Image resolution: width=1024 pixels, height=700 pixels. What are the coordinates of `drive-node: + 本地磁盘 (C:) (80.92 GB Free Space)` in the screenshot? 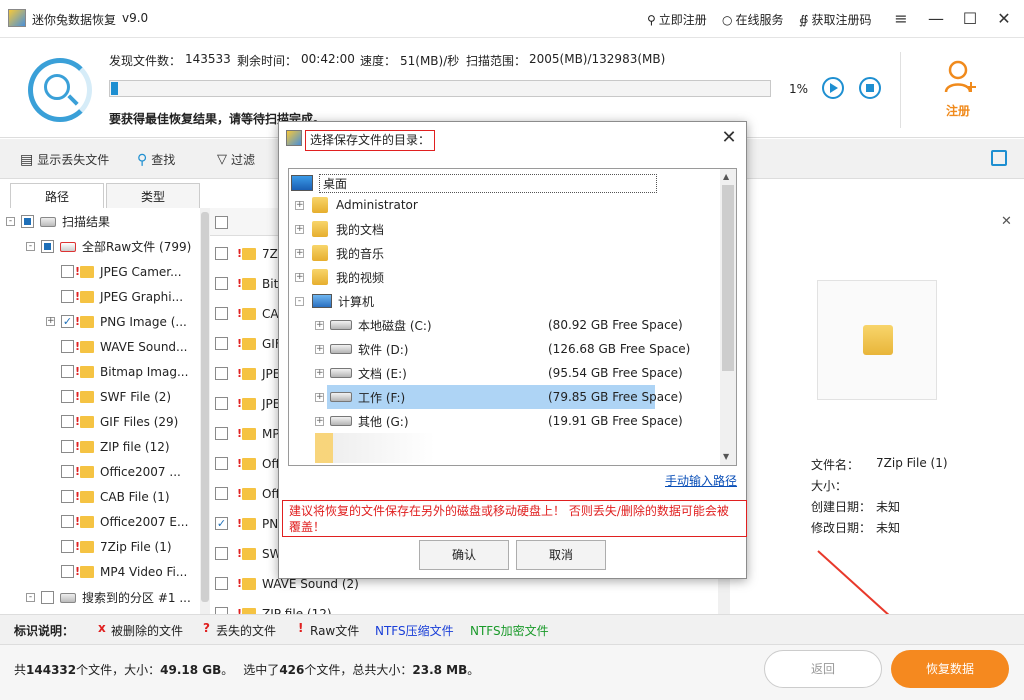 It's located at (515, 325).